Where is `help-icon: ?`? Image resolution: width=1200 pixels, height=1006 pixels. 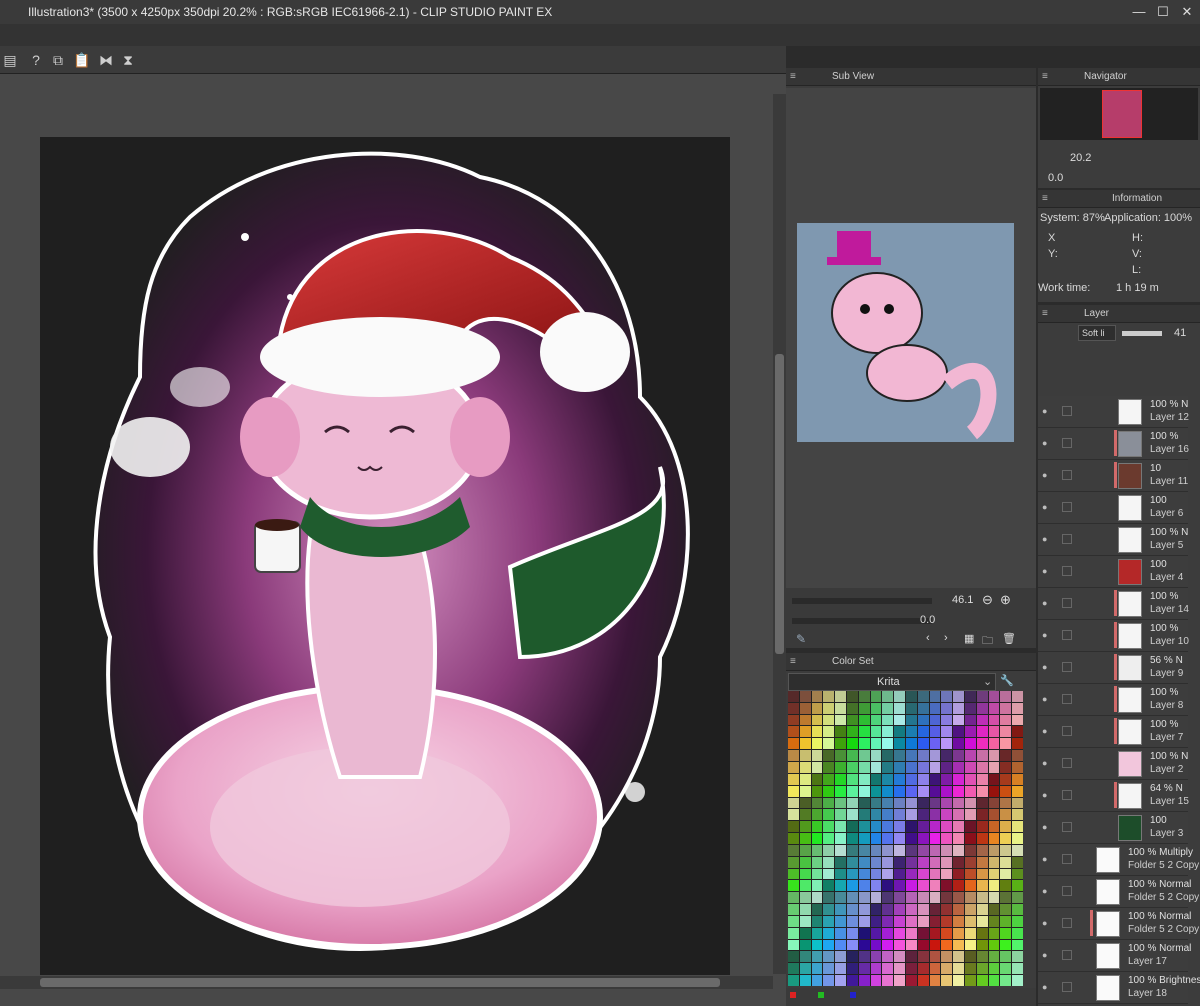
help-icon: ? is located at coordinates (36, 60).